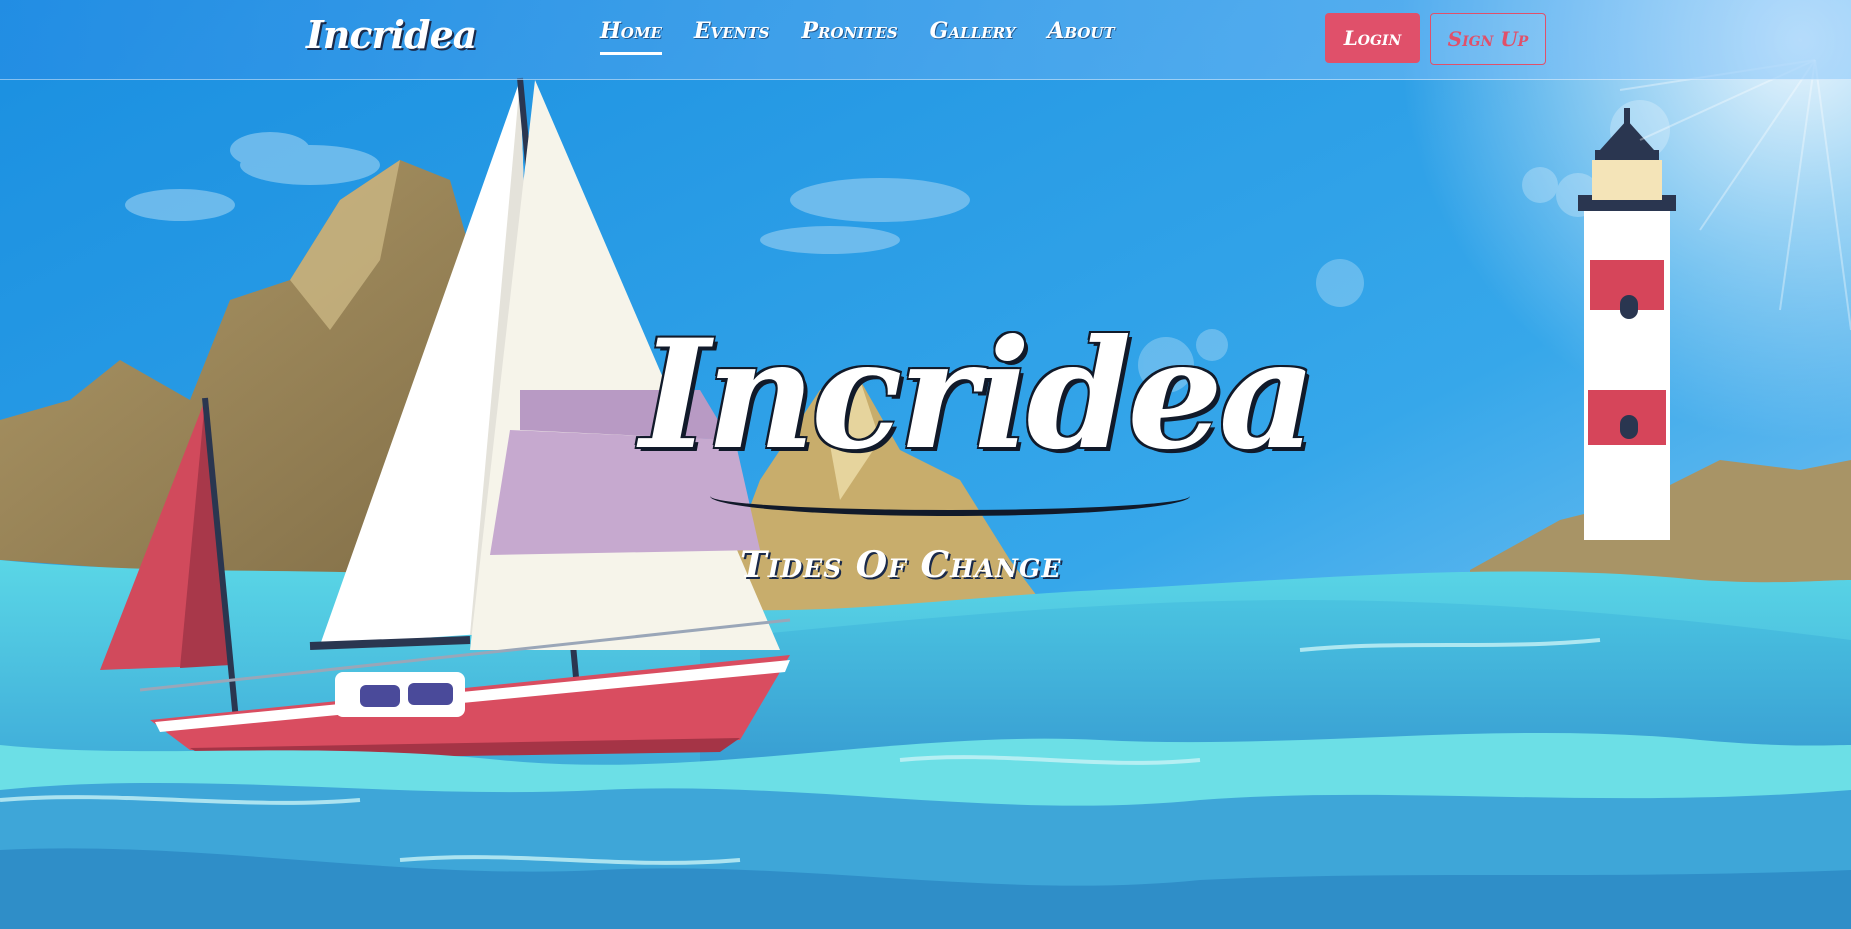 This screenshot has width=1851, height=929. Describe the element at coordinates (978, 395) in the screenshot. I see `hero-title: Incridea` at that location.